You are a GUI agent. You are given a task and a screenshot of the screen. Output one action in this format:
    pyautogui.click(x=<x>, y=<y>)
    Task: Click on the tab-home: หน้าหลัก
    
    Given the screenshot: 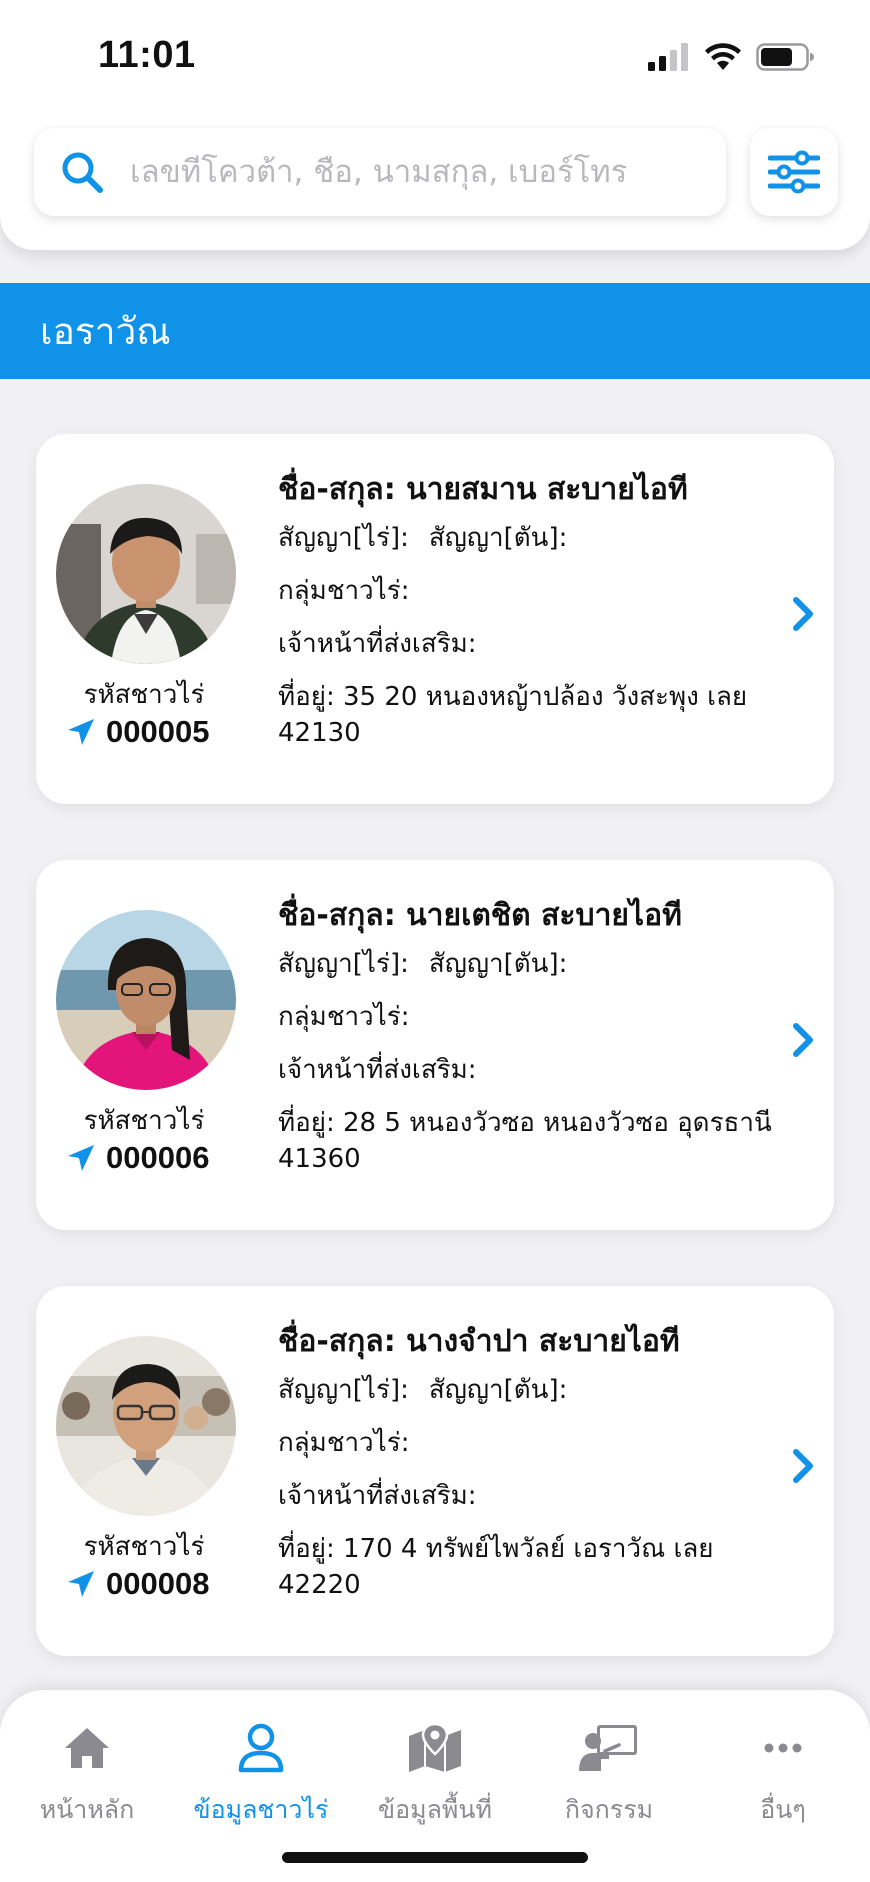 What is the action you would take?
    pyautogui.click(x=87, y=1775)
    